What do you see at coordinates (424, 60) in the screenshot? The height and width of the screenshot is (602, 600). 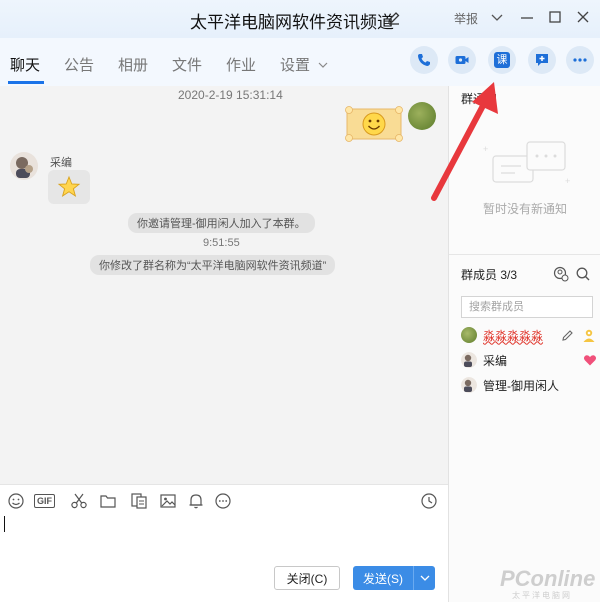 I see `phone-icon` at bounding box center [424, 60].